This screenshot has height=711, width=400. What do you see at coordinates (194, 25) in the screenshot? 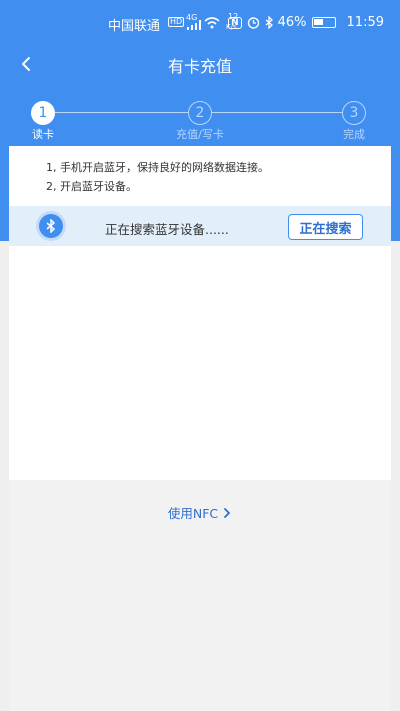
I see `signal-icon` at bounding box center [194, 25].